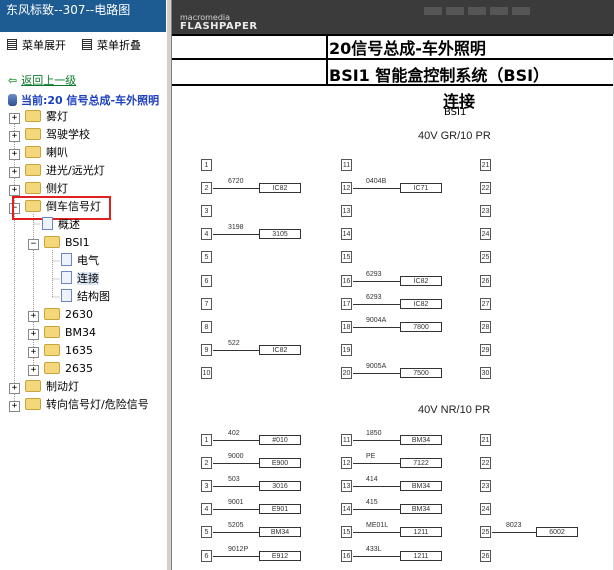 This screenshot has width=614, height=570. I want to click on pin-middle: 13, so click(346, 486).